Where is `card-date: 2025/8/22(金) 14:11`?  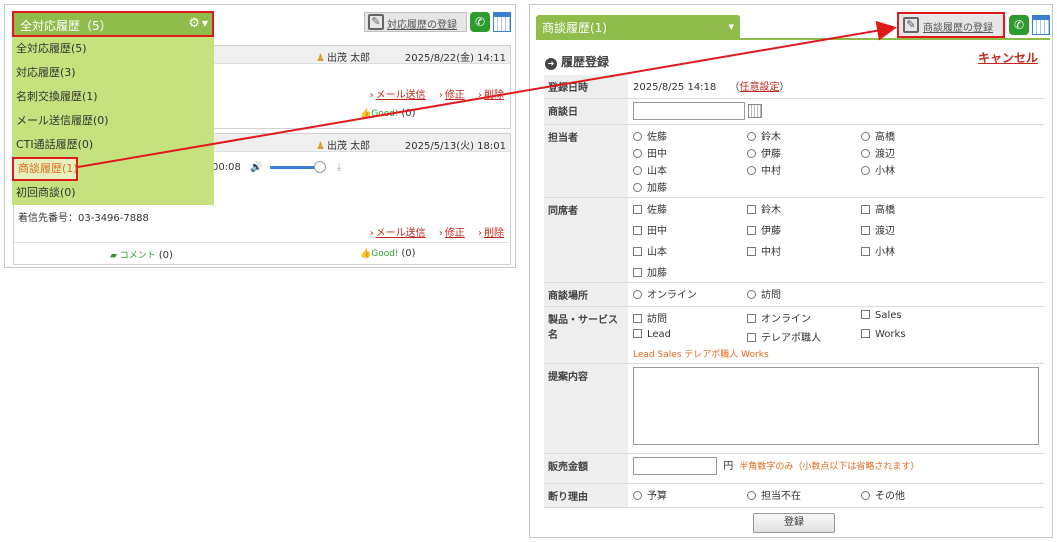
card-date: 2025/8/22(金) 14:11 is located at coordinates (455, 58).